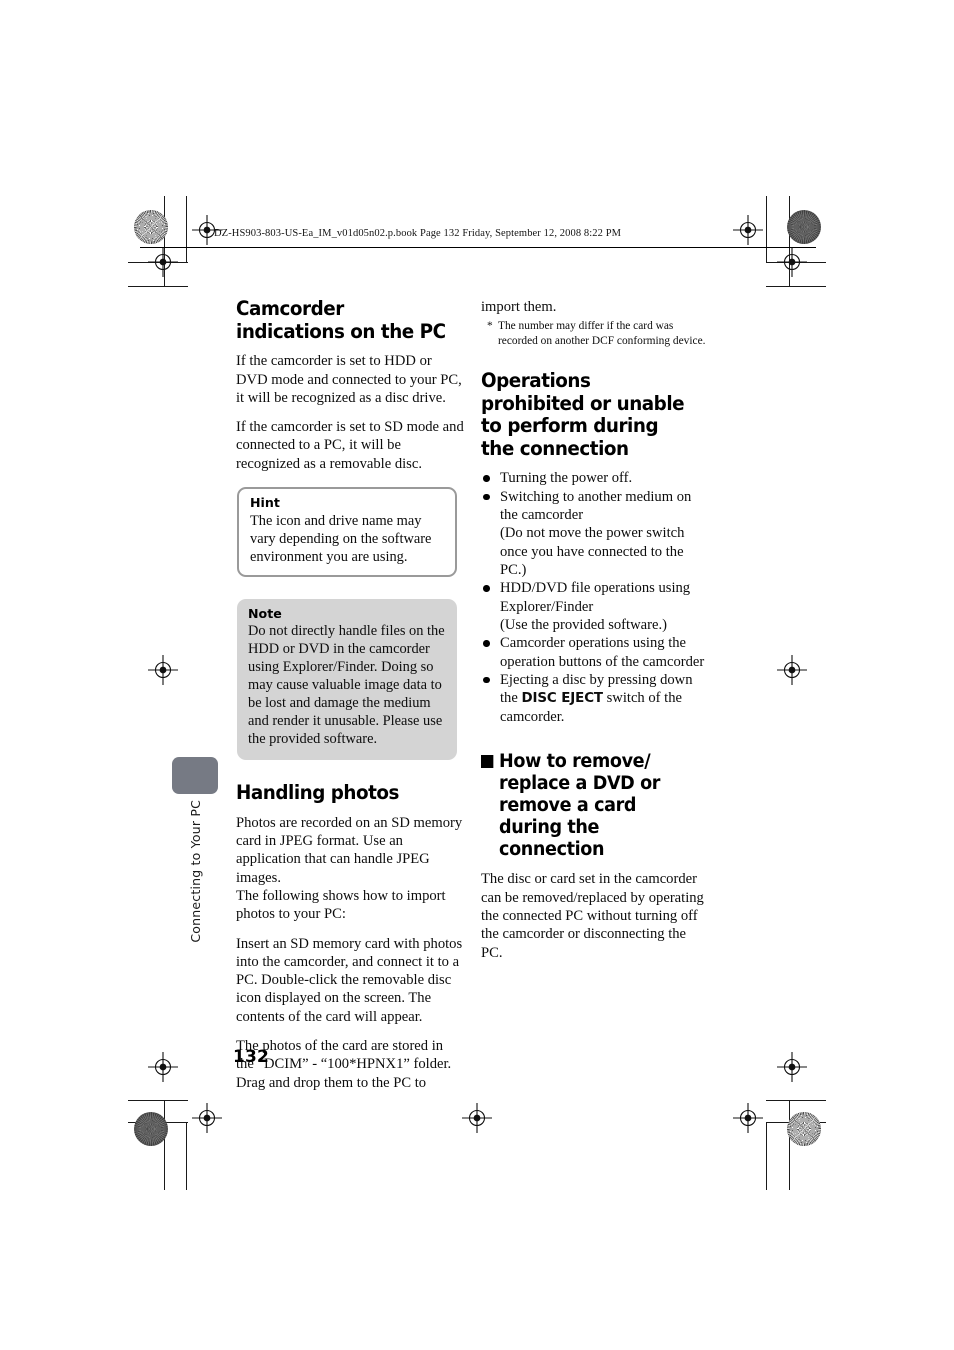 The width and height of the screenshot is (954, 1350). Describe the element at coordinates (195, 775) in the screenshot. I see `chapter-thumb-tab` at that location.